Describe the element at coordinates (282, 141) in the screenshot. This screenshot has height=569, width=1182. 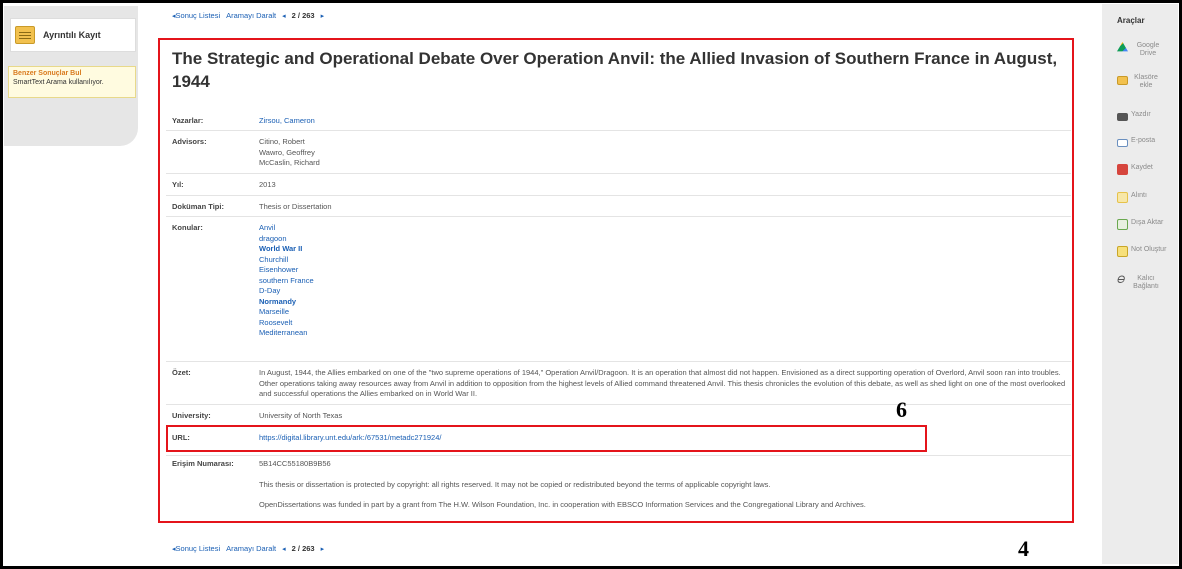
I see `advisor: Citino, Robert` at that location.